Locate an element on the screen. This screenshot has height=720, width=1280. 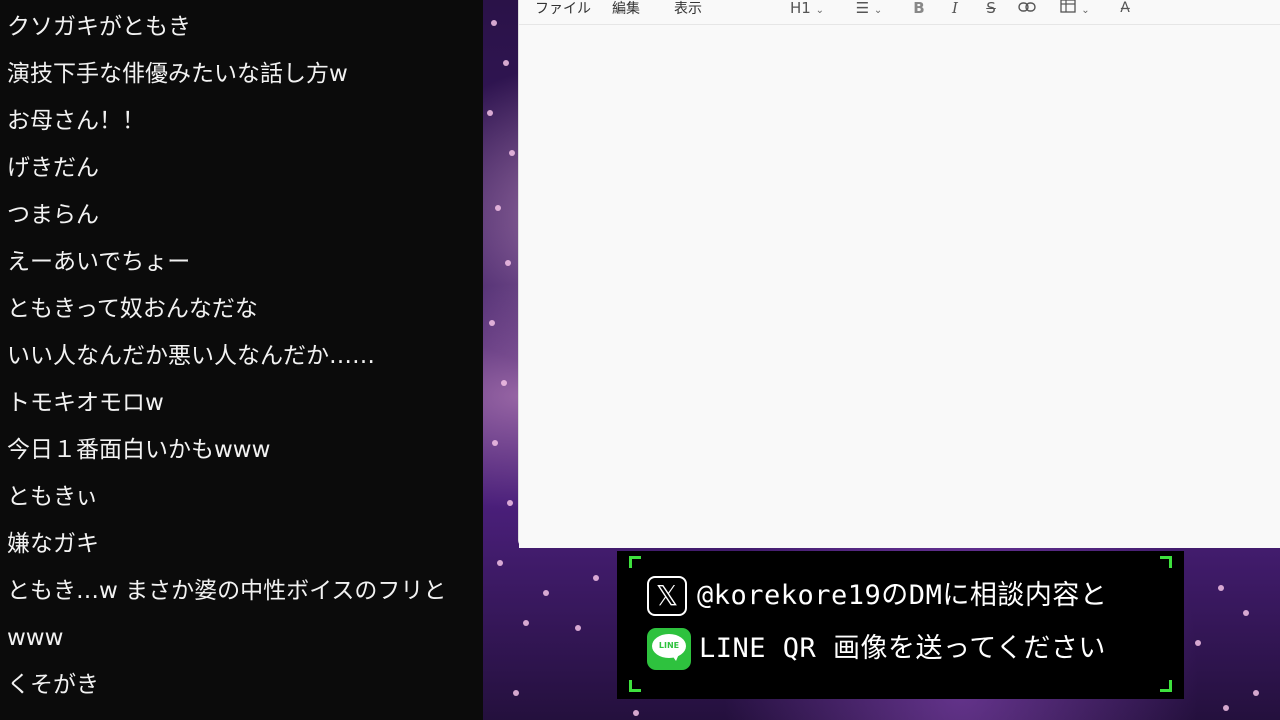
chat-message: げきだん is located at coordinates (53, 168).